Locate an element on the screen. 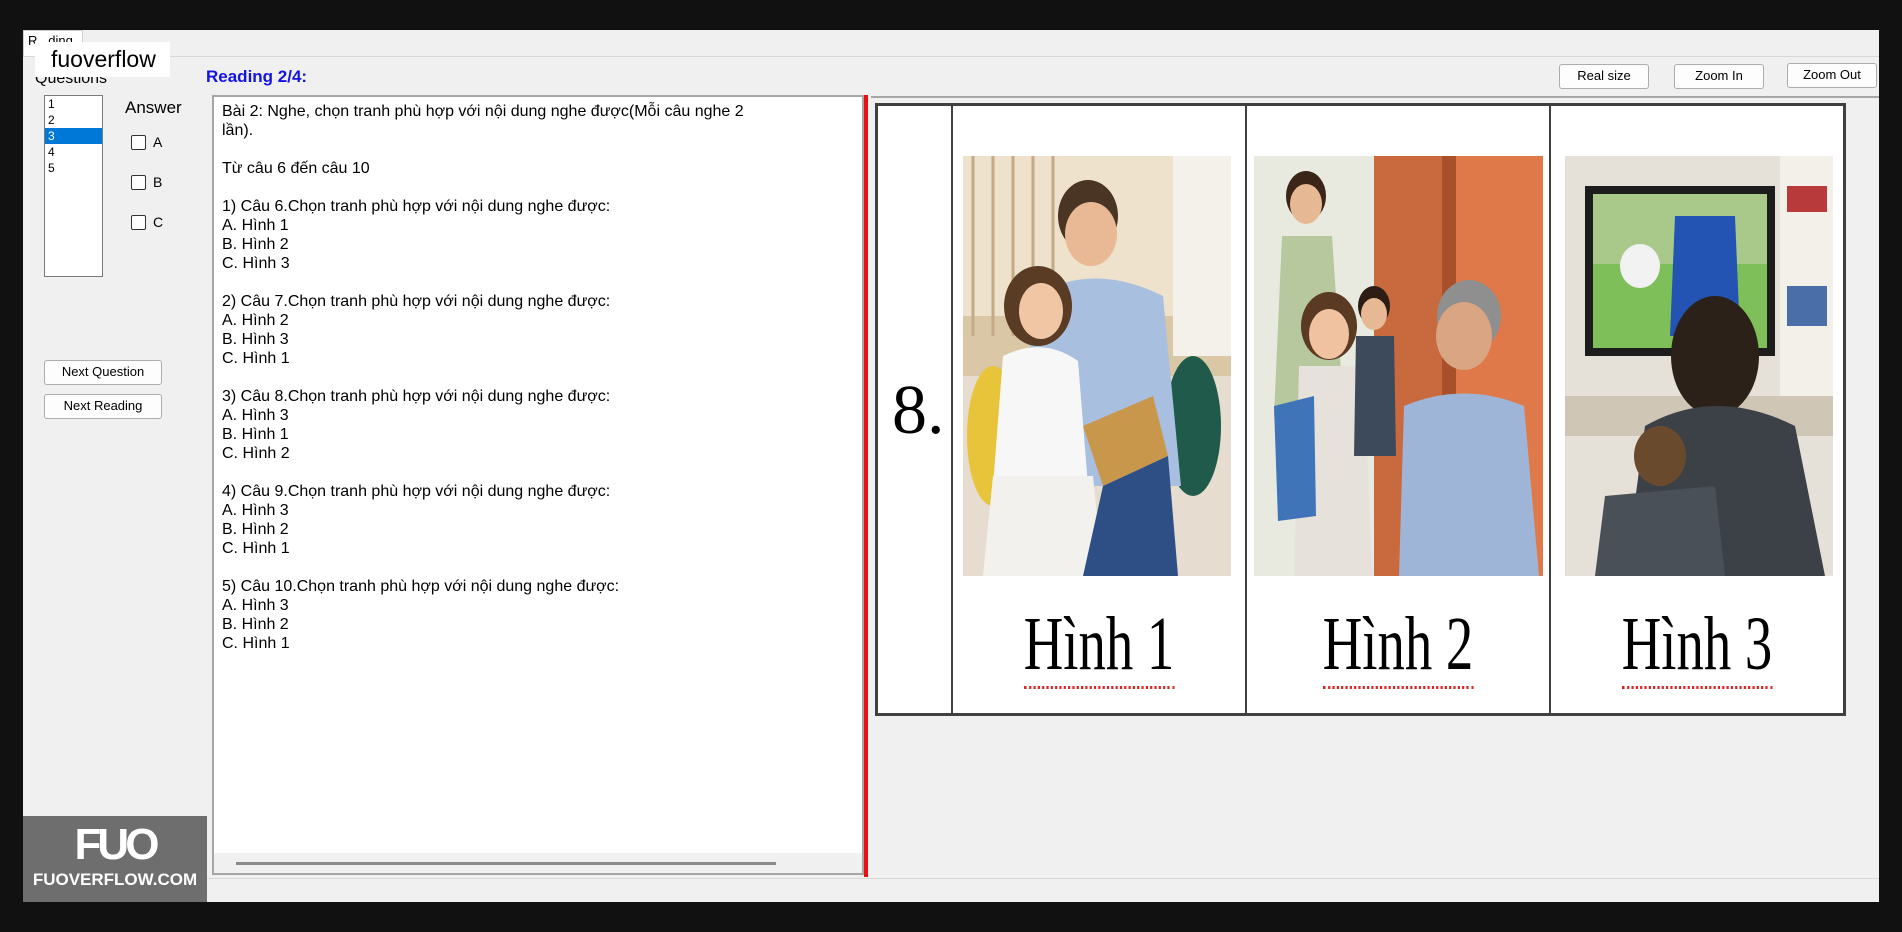  option-a-label: A is located at coordinates (158, 142).